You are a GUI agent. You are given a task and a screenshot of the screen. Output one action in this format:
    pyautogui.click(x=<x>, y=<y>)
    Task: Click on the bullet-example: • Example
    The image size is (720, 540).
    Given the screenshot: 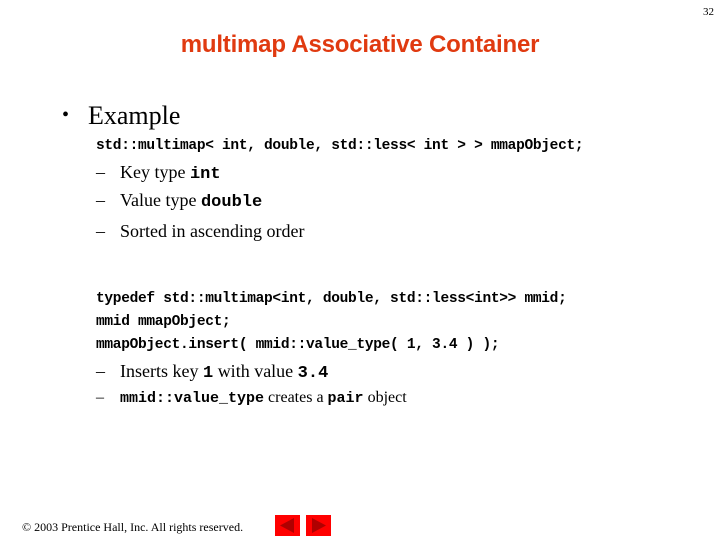 What is the action you would take?
    pyautogui.click(x=121, y=116)
    